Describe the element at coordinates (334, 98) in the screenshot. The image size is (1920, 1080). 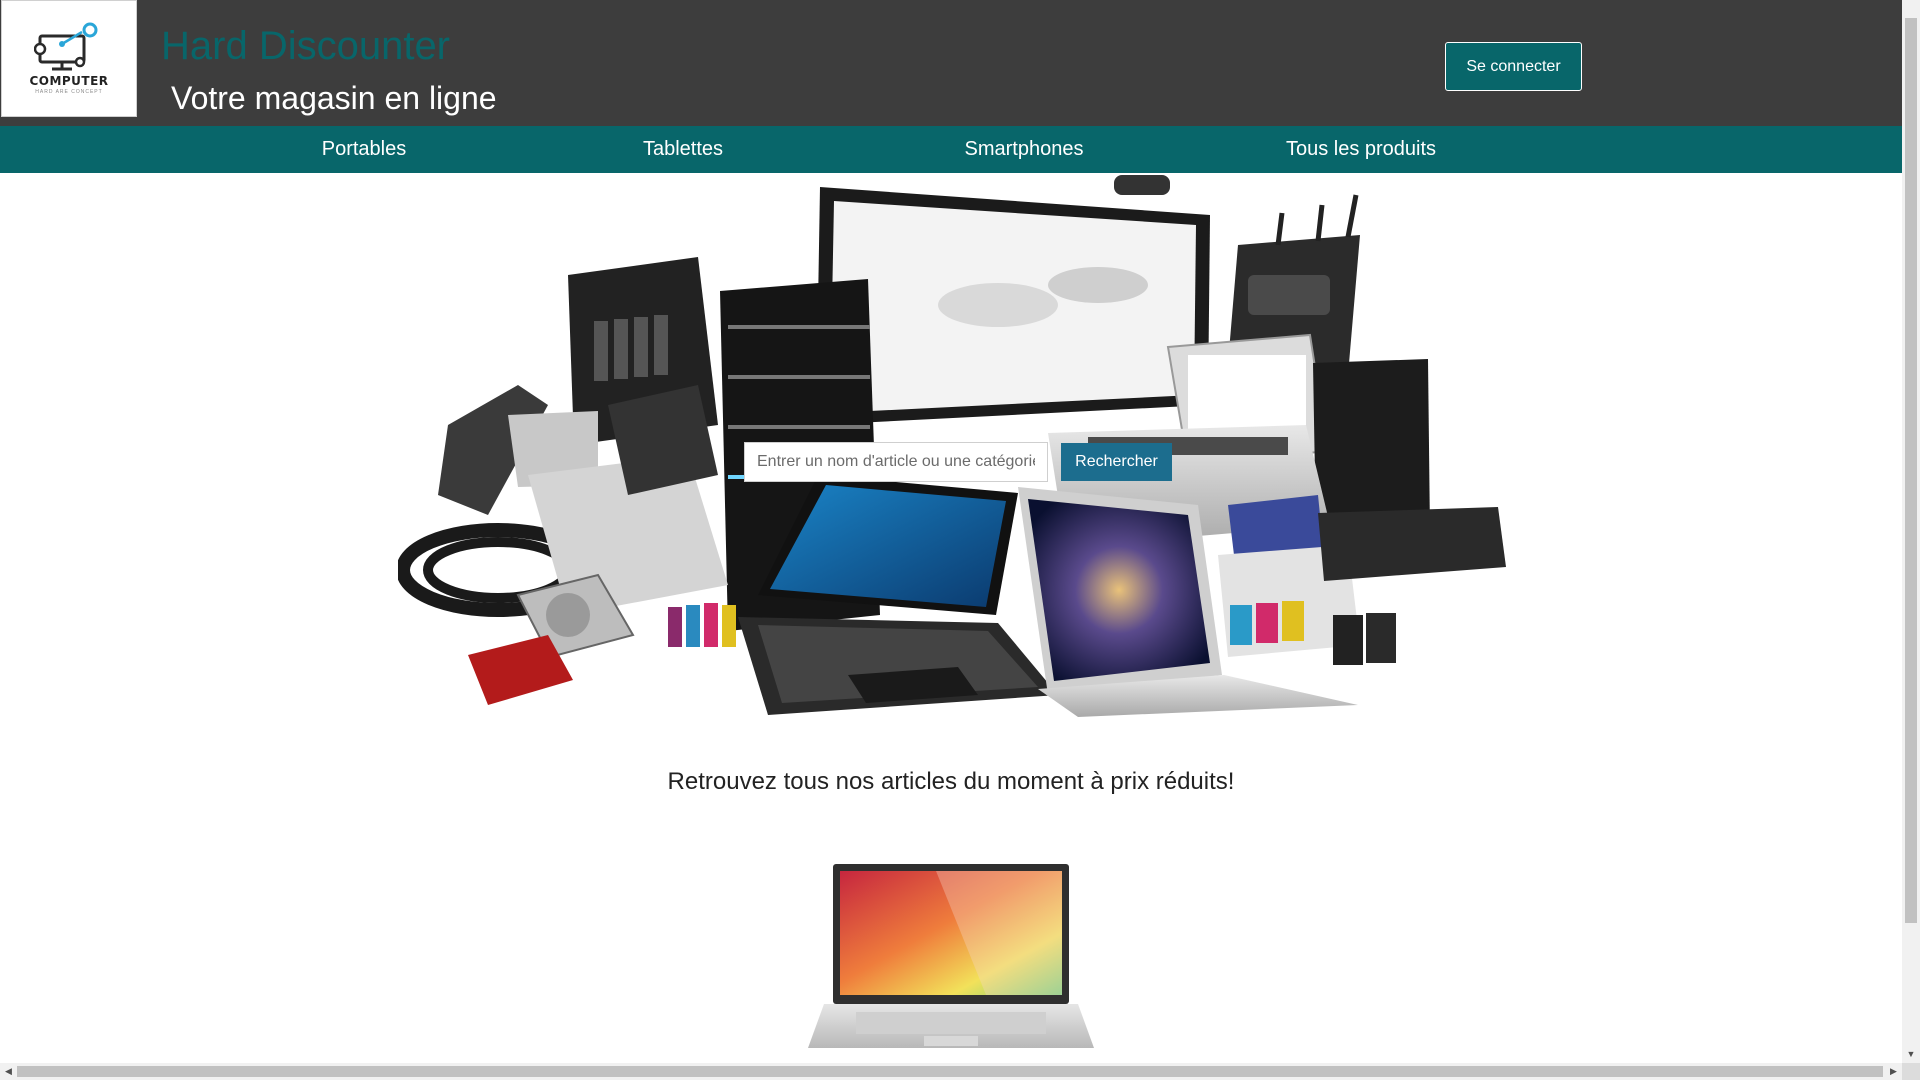
I see `site-subtitle: Votre magasin en ligne` at that location.